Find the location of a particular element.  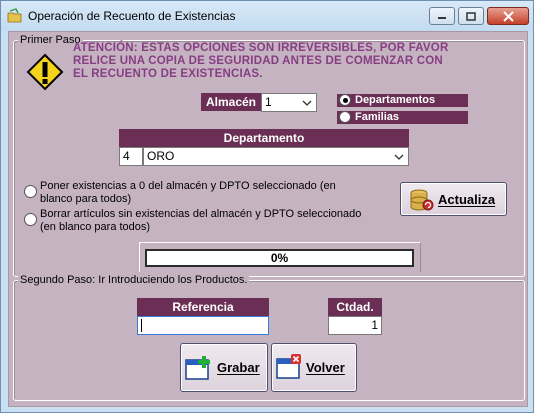

maximize-button is located at coordinates (471, 16).